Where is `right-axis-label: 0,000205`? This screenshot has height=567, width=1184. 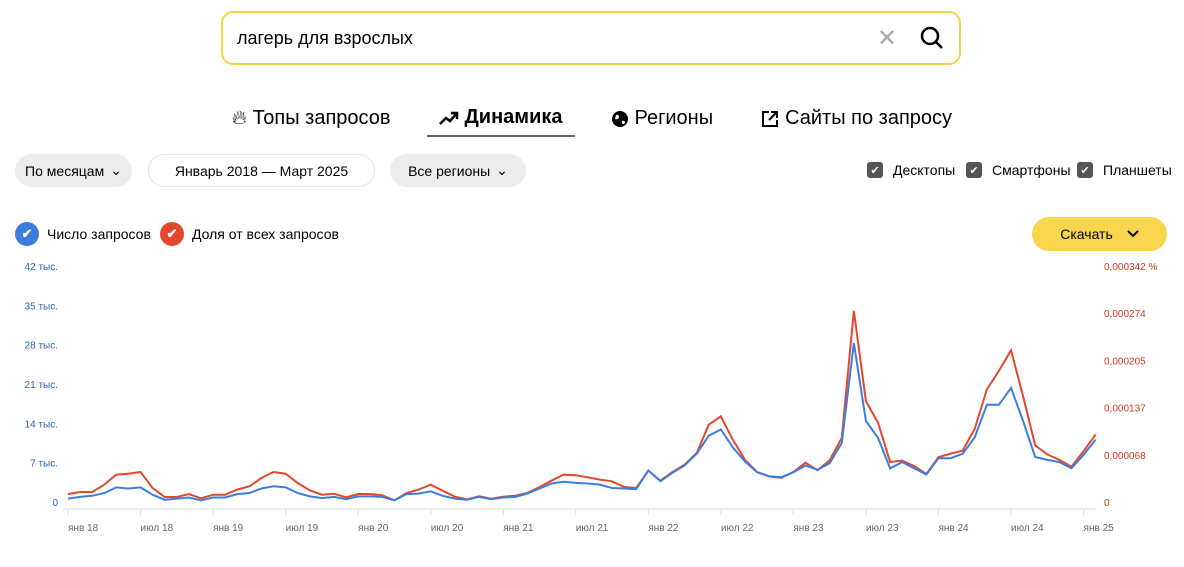
right-axis-label: 0,000205 is located at coordinates (1125, 361).